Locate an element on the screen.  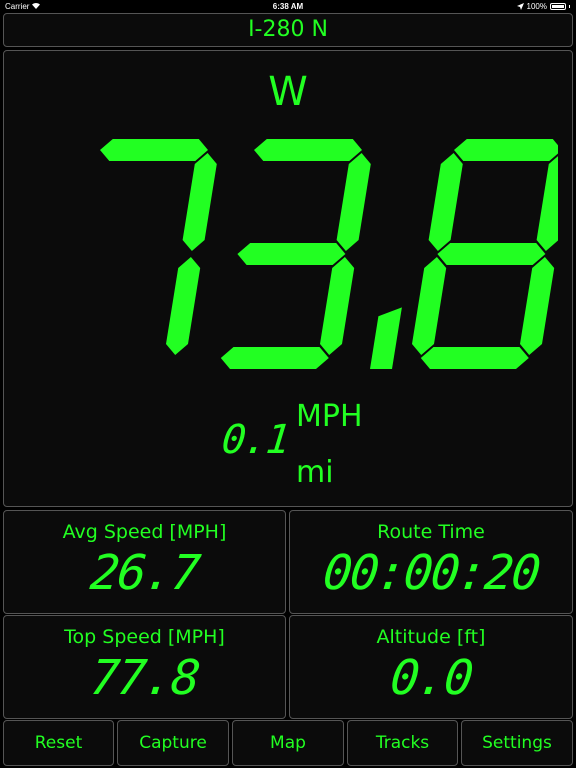
reset-button: Reset is located at coordinates (58, 743).